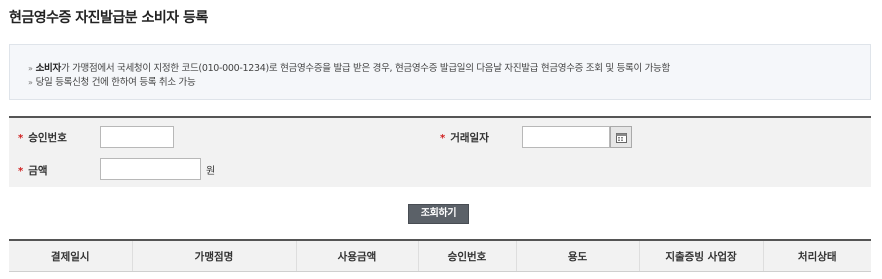 This screenshot has height=279, width=882. Describe the element at coordinates (115, 82) in the screenshot. I see `notice-line-2-text: 당일 등록신청 건에 한하여 등록 취소 가능` at that location.